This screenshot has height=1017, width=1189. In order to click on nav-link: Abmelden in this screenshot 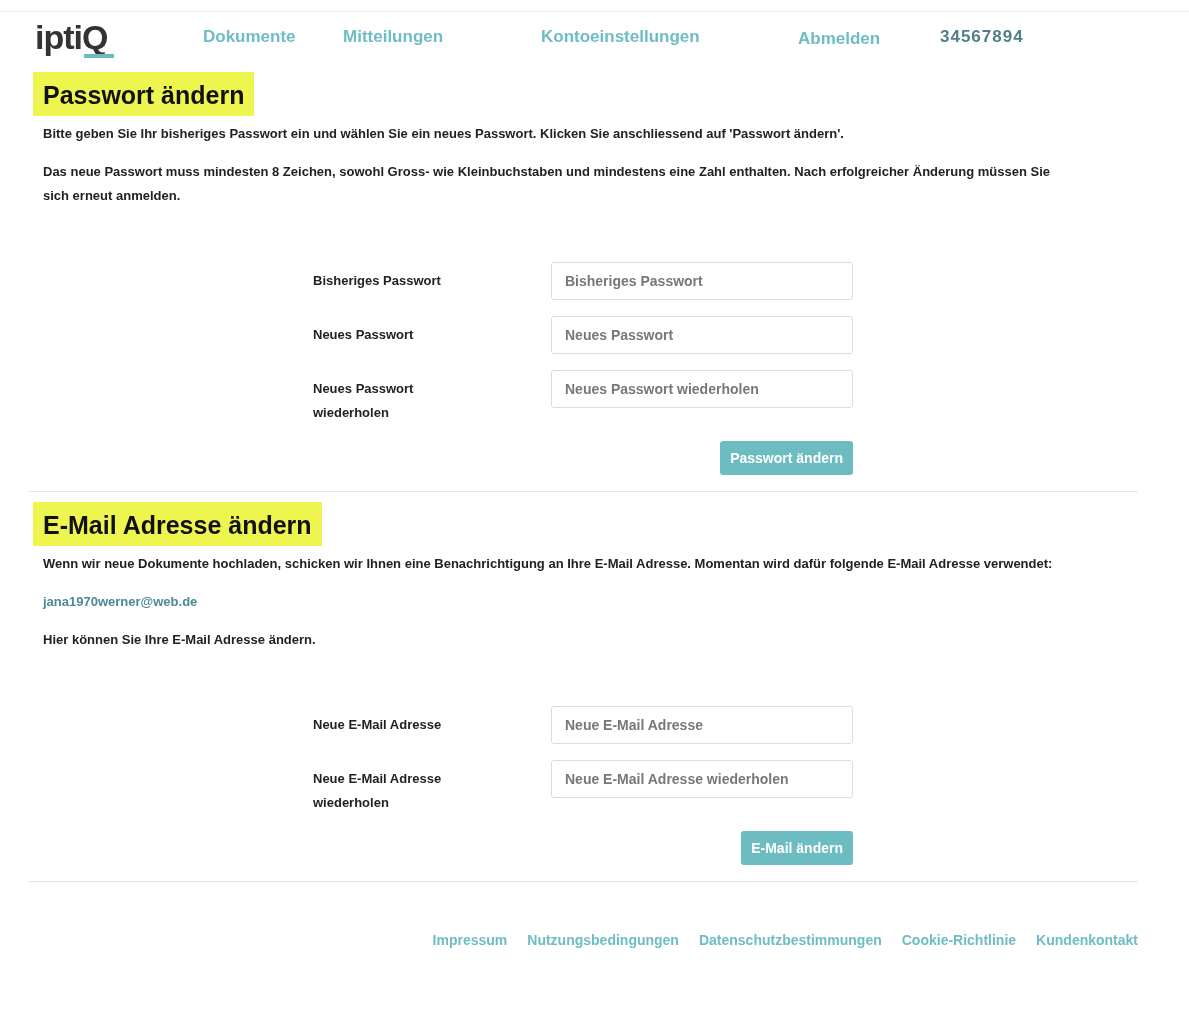, I will do `click(869, 39)`.